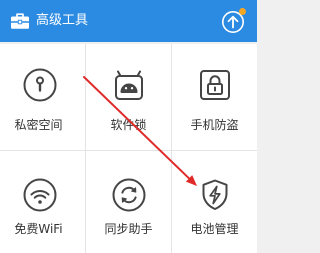 Image resolution: width=320 pixels, height=253 pixels. What do you see at coordinates (242, 11) in the screenshot?
I see `notification-badge` at bounding box center [242, 11].